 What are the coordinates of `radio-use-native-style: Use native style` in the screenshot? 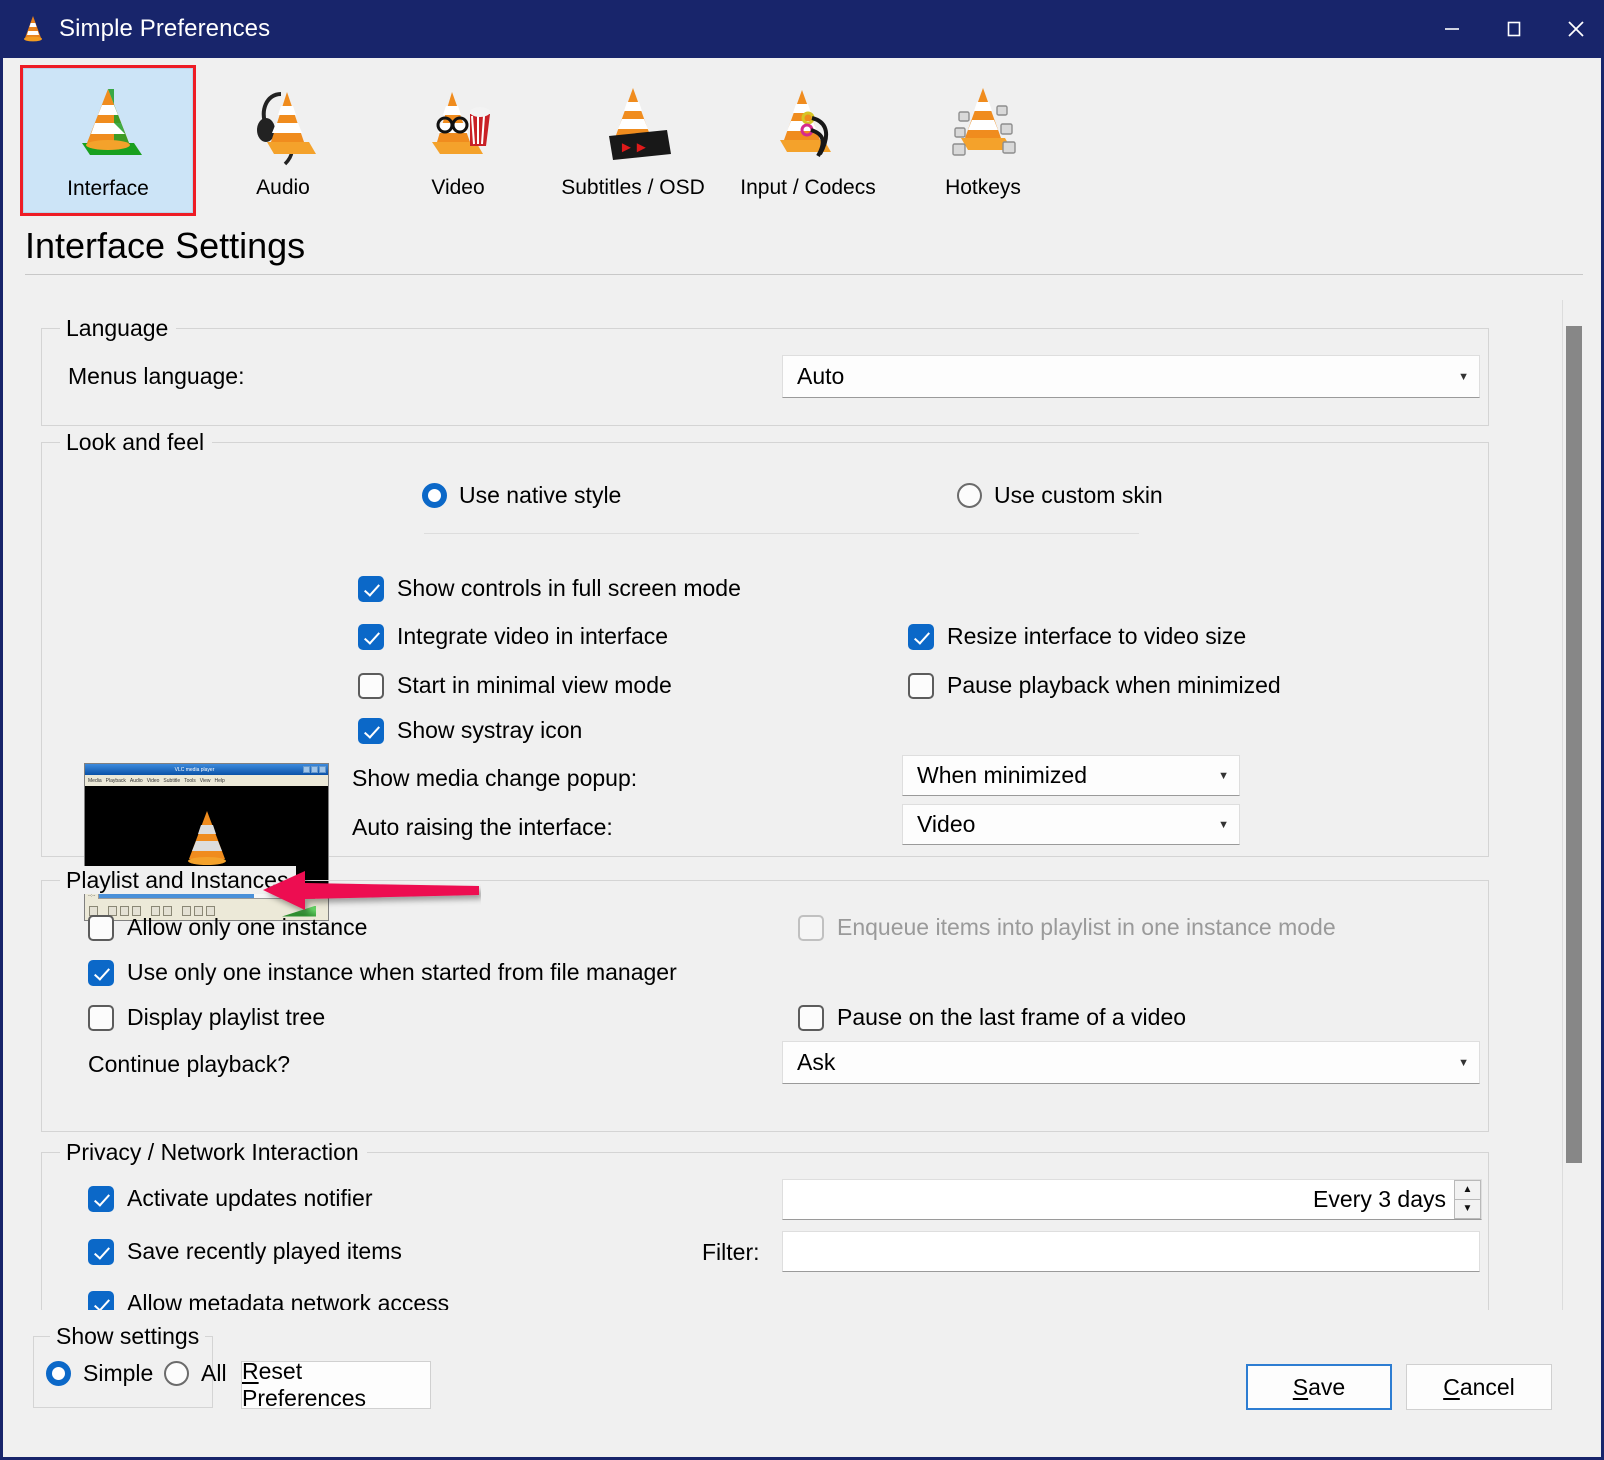 It's located at (521, 495).